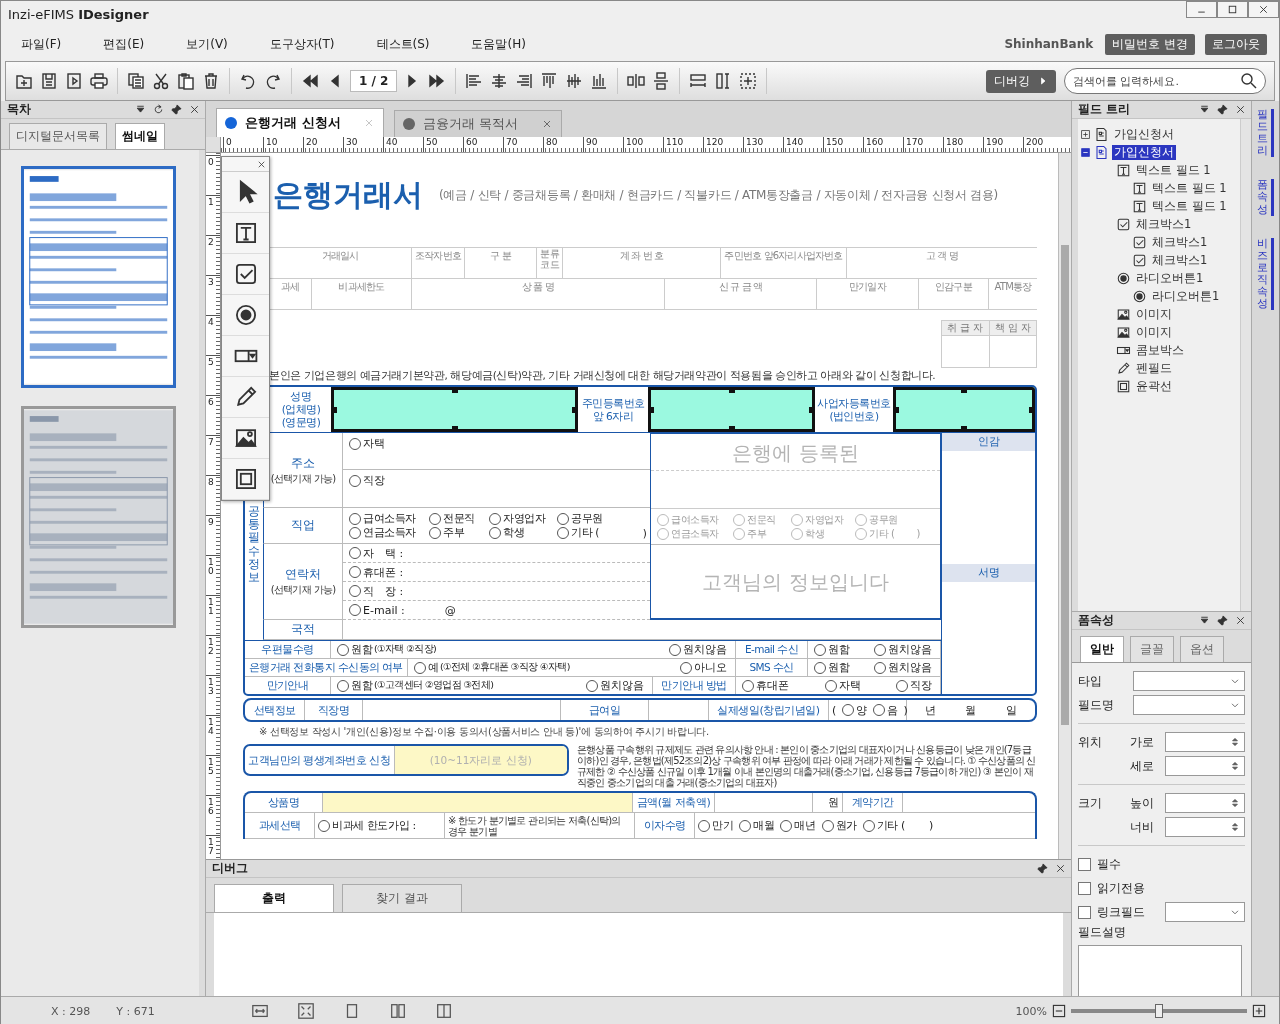 This screenshot has width=1280, height=1024. Describe the element at coordinates (798, 825) in the screenshot. I see `radio-button: 매년` at that location.